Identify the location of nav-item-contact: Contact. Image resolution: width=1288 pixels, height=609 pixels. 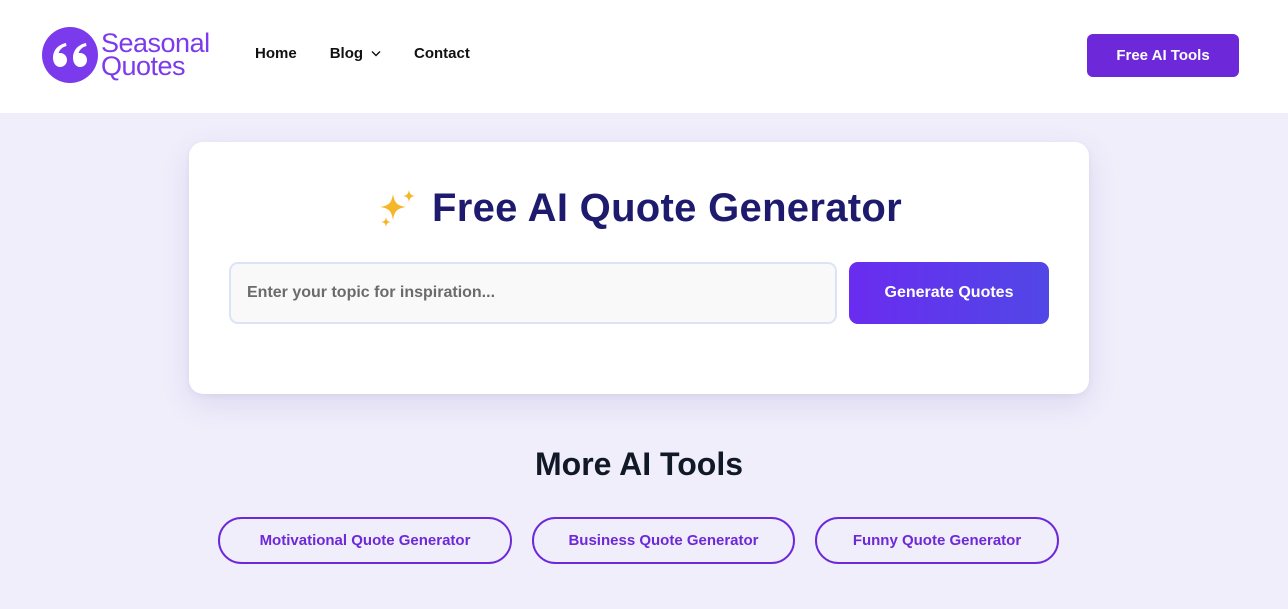
(442, 53).